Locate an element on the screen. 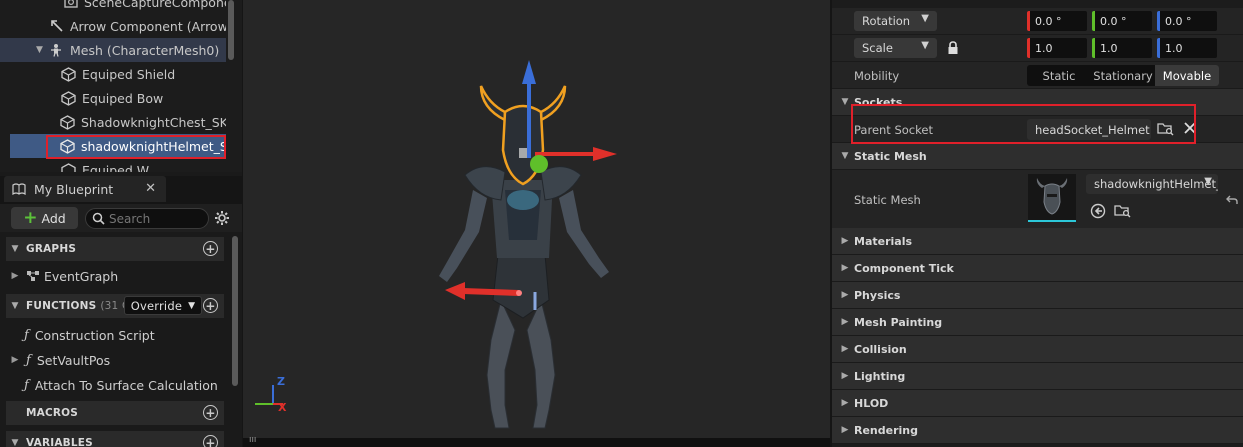 The width and height of the screenshot is (1243, 447). rotation-y-field: 0.0 ° is located at coordinates (1122, 21).